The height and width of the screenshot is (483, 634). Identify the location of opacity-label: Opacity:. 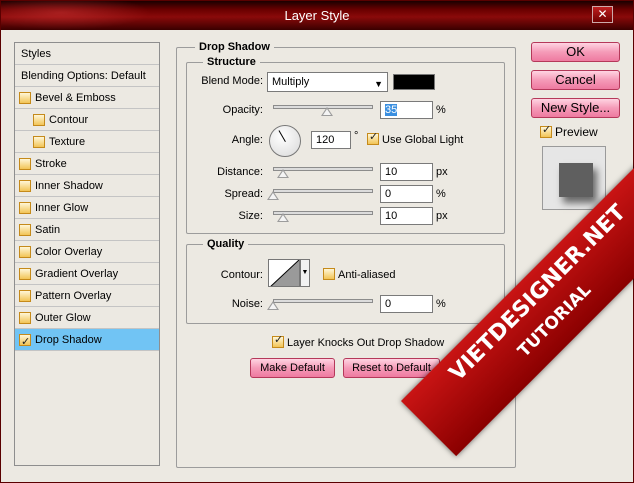
(242, 110).